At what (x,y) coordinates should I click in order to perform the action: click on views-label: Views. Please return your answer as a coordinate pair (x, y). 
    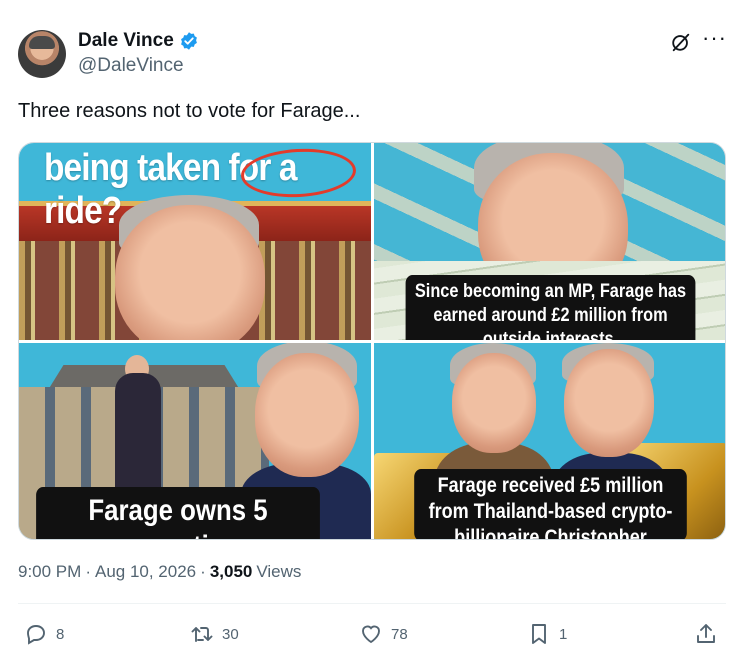
    Looking at the image, I should click on (279, 571).